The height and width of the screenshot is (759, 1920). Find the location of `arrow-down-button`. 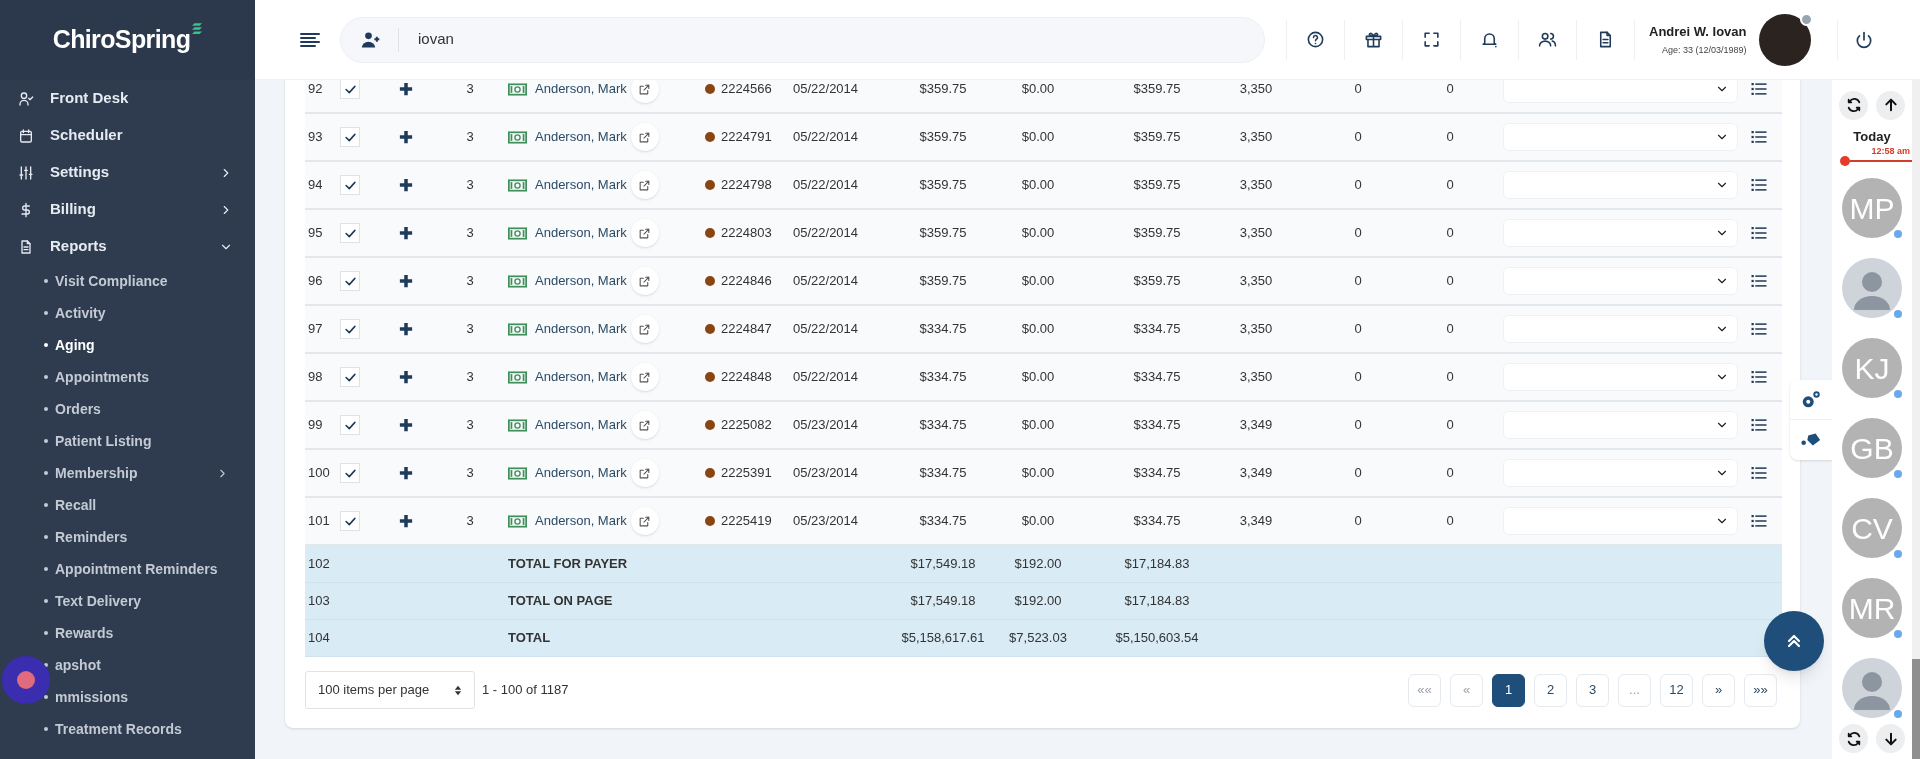

arrow-down-button is located at coordinates (1890, 738).